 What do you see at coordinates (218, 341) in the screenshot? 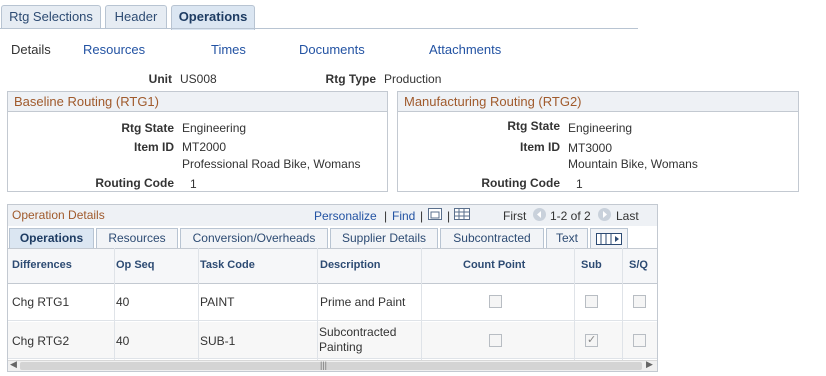
I see `cell-task-code: SUB-1` at bounding box center [218, 341].